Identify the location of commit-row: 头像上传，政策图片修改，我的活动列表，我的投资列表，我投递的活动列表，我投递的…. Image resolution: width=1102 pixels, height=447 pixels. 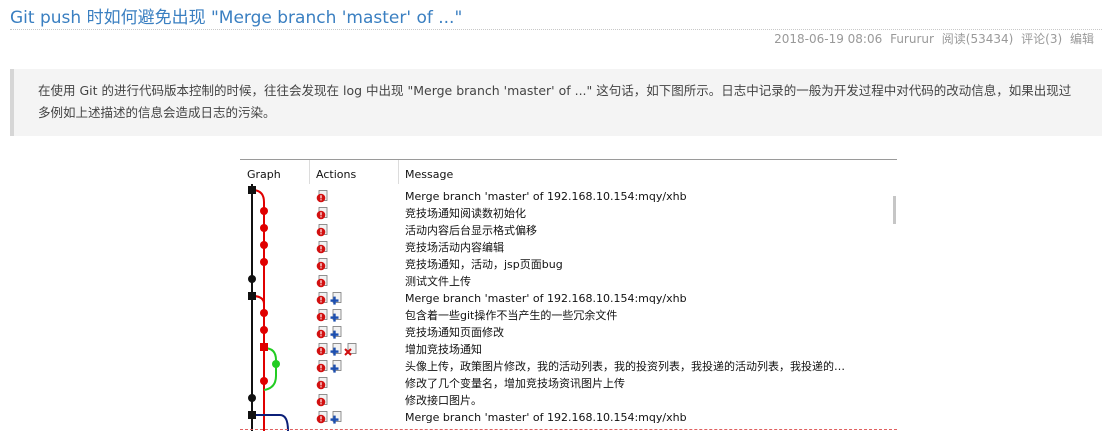
(568, 366).